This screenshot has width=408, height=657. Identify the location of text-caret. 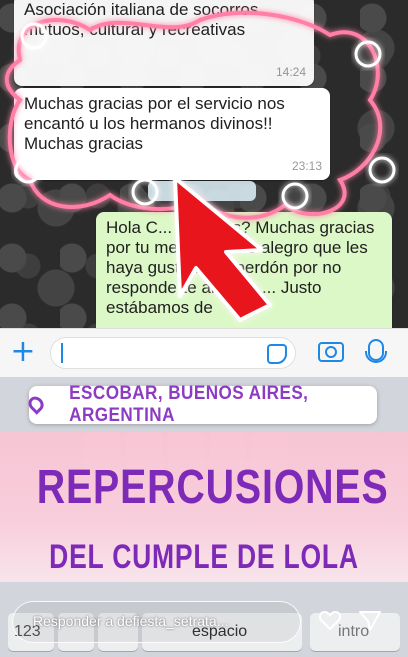
(62, 353).